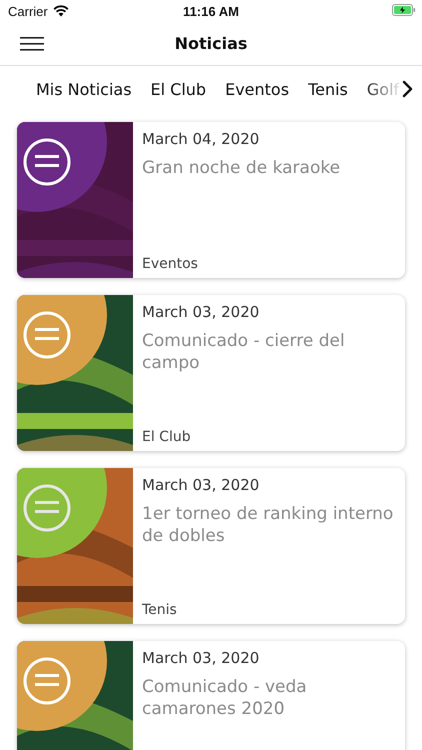 The image size is (422, 750). I want to click on status-time: 11:16 AM, so click(211, 11).